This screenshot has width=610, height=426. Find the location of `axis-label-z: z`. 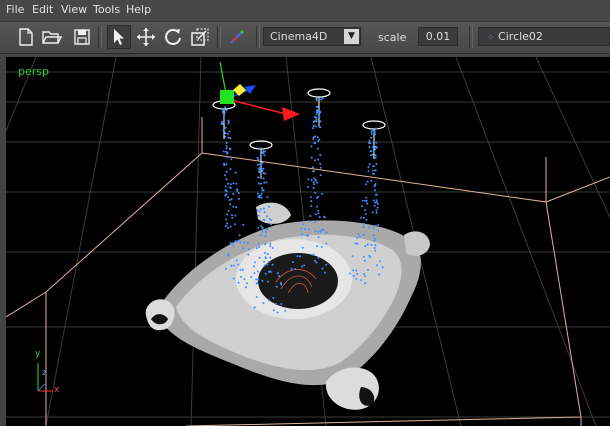

axis-label-z: z is located at coordinates (44, 373).